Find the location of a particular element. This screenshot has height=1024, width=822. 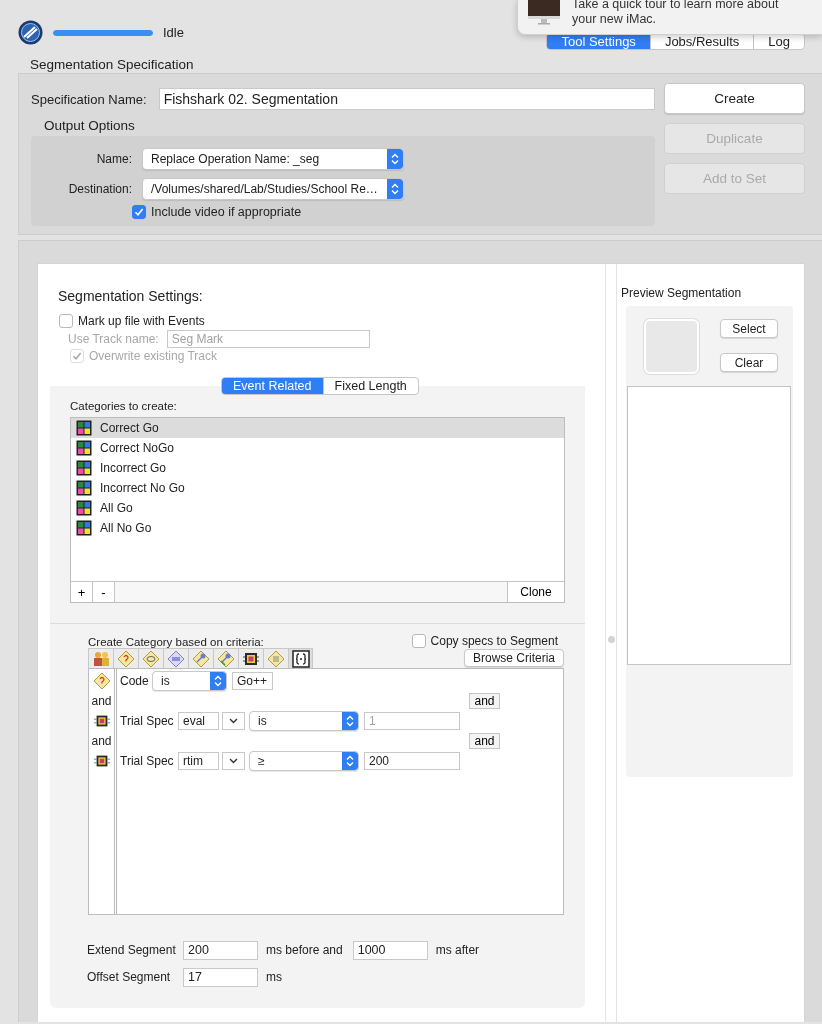

offset-field: 17 is located at coordinates (220, 977).